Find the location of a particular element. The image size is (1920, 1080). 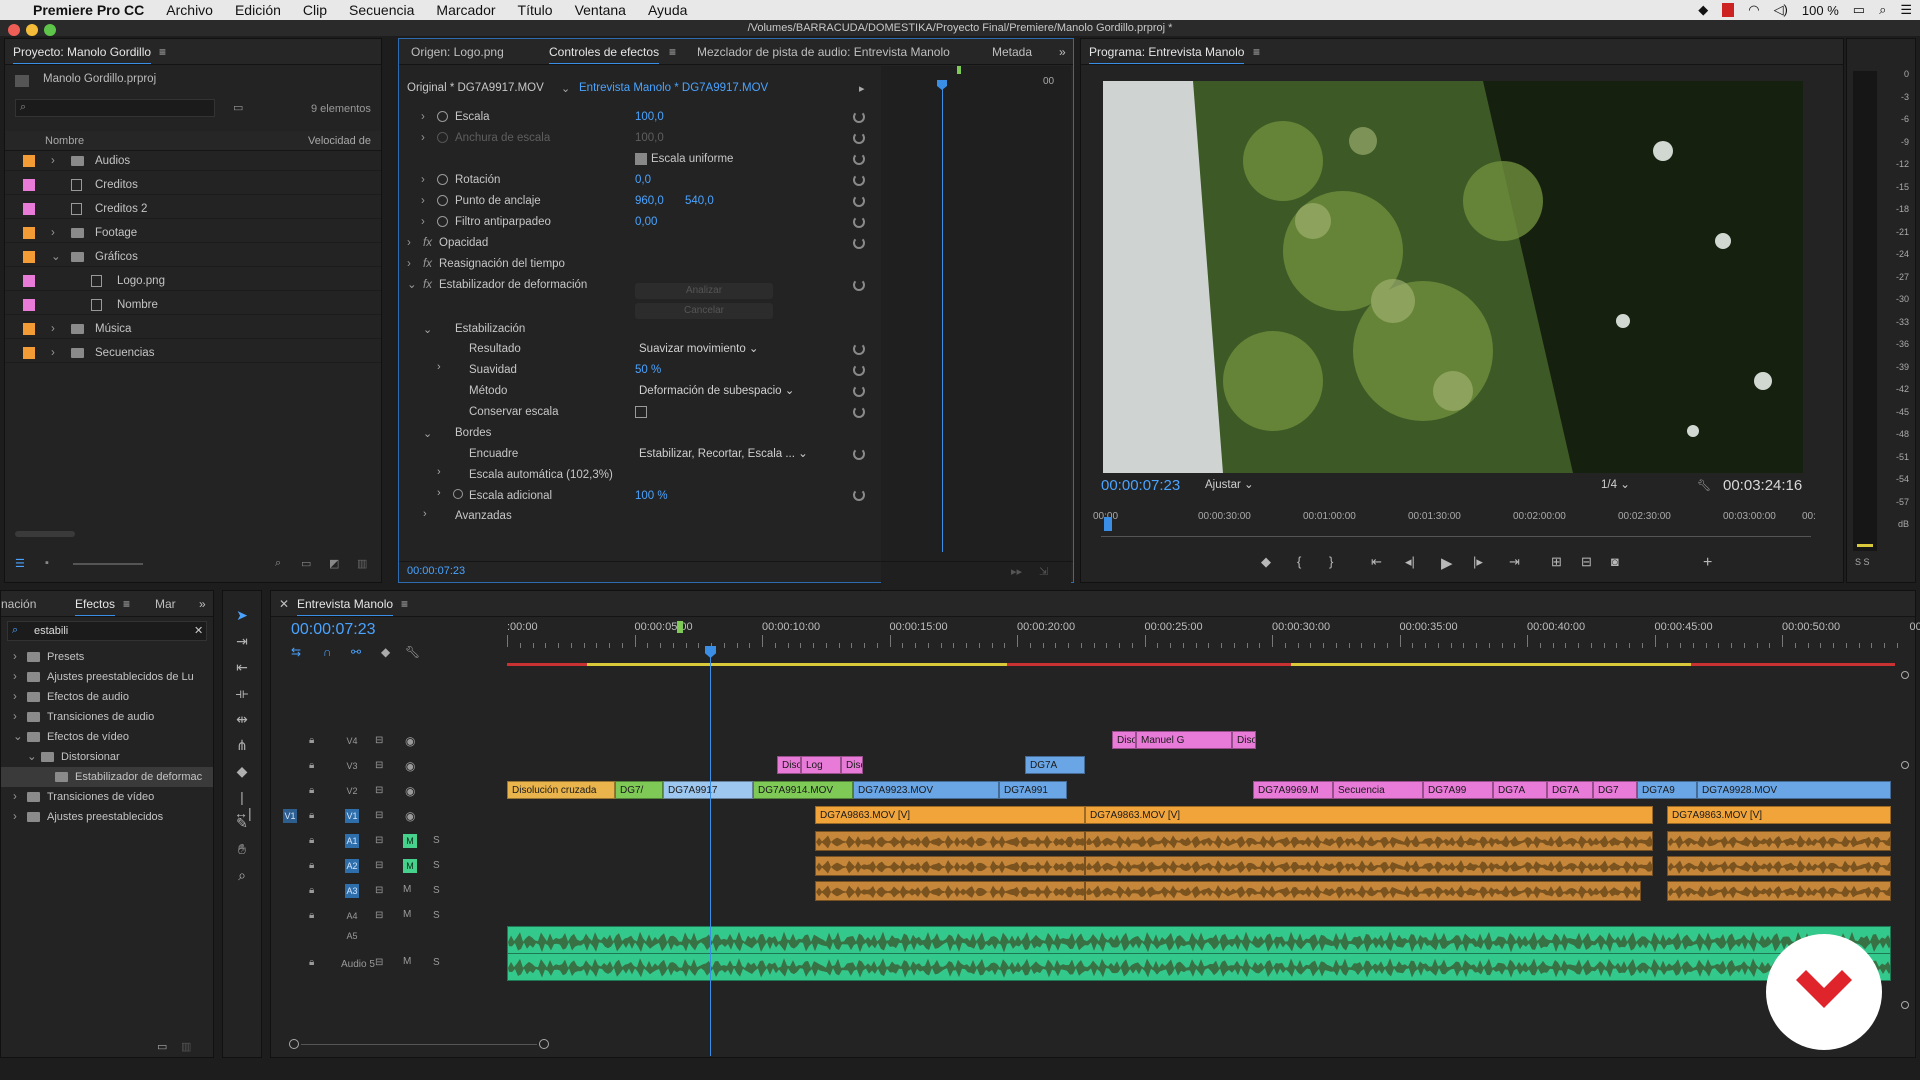

nest-icon: ⇆ is located at coordinates (296, 652).